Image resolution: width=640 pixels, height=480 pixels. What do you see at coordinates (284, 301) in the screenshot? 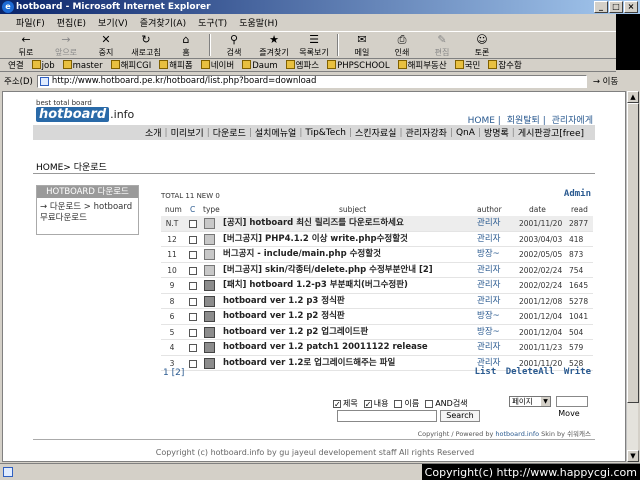
I see `post-subject: hotboard ver 1.2 p3 정식판` at bounding box center [284, 301].